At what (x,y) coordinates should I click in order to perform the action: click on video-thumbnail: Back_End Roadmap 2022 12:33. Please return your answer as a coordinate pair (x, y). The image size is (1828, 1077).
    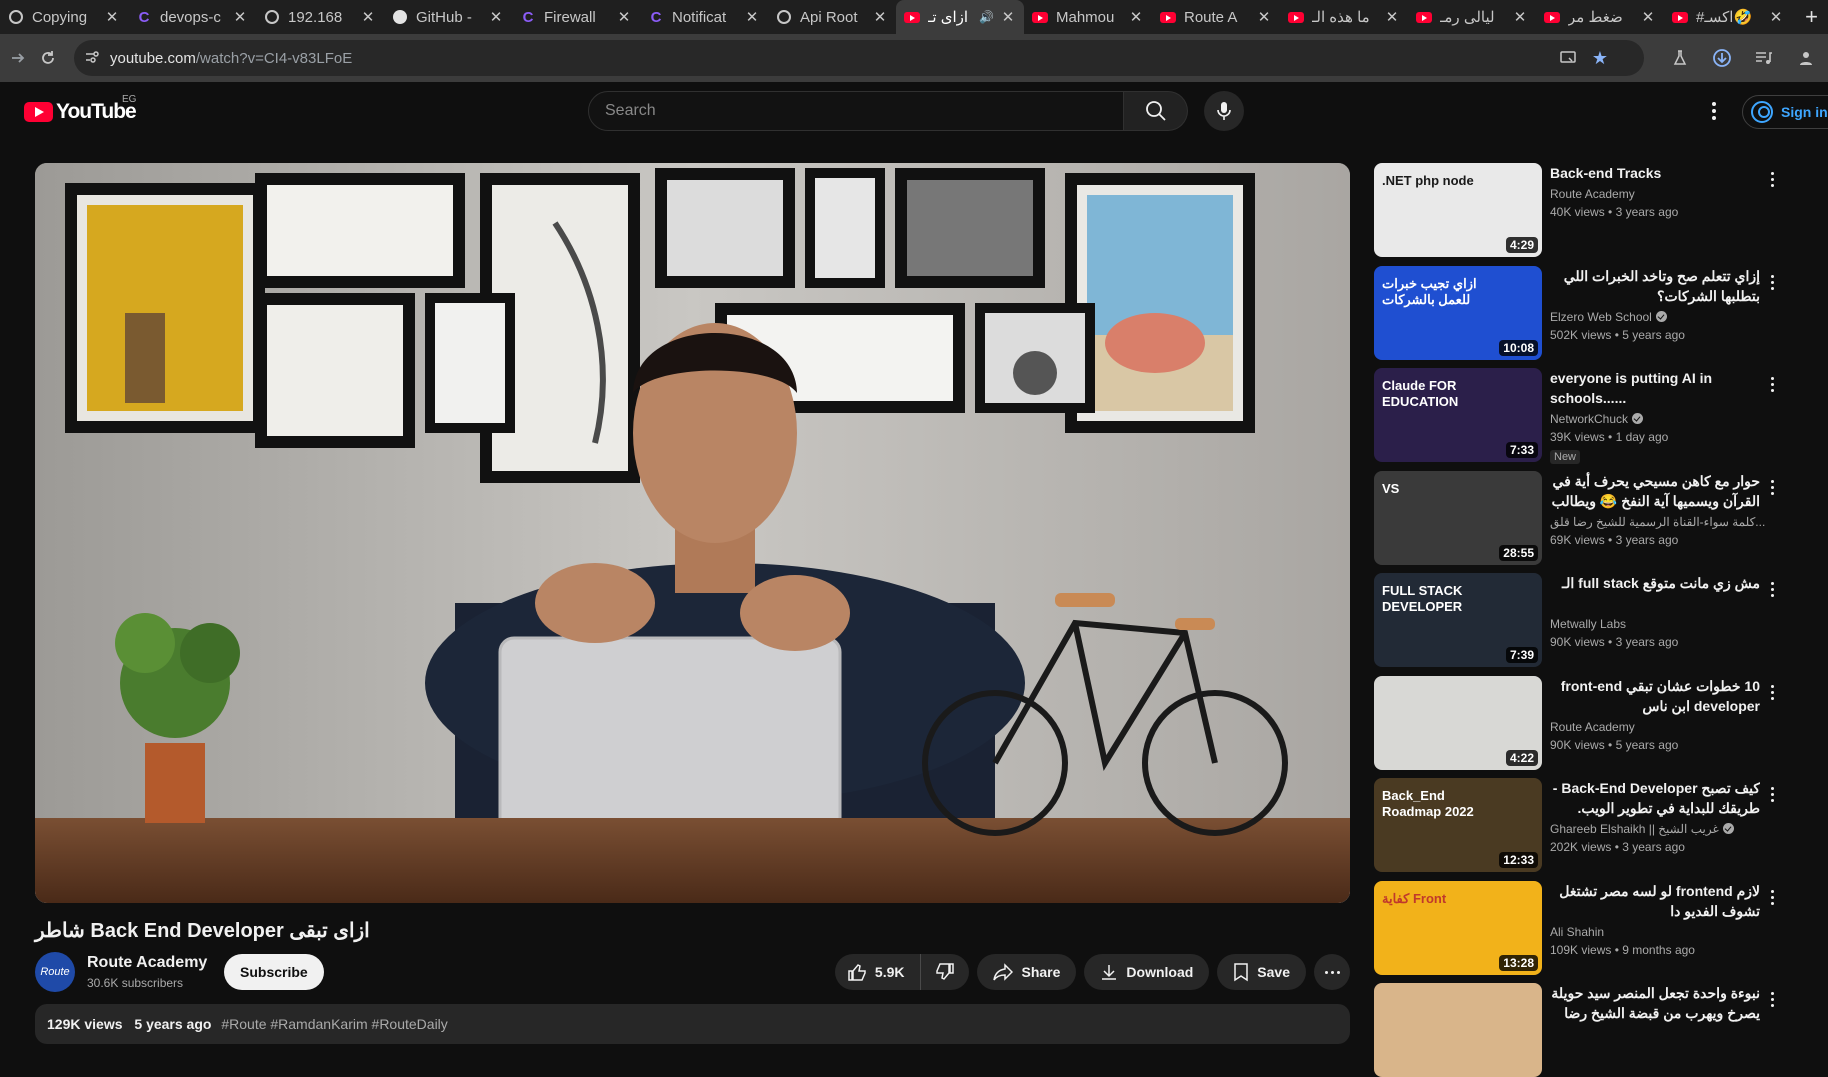
    Looking at the image, I should click on (1458, 825).